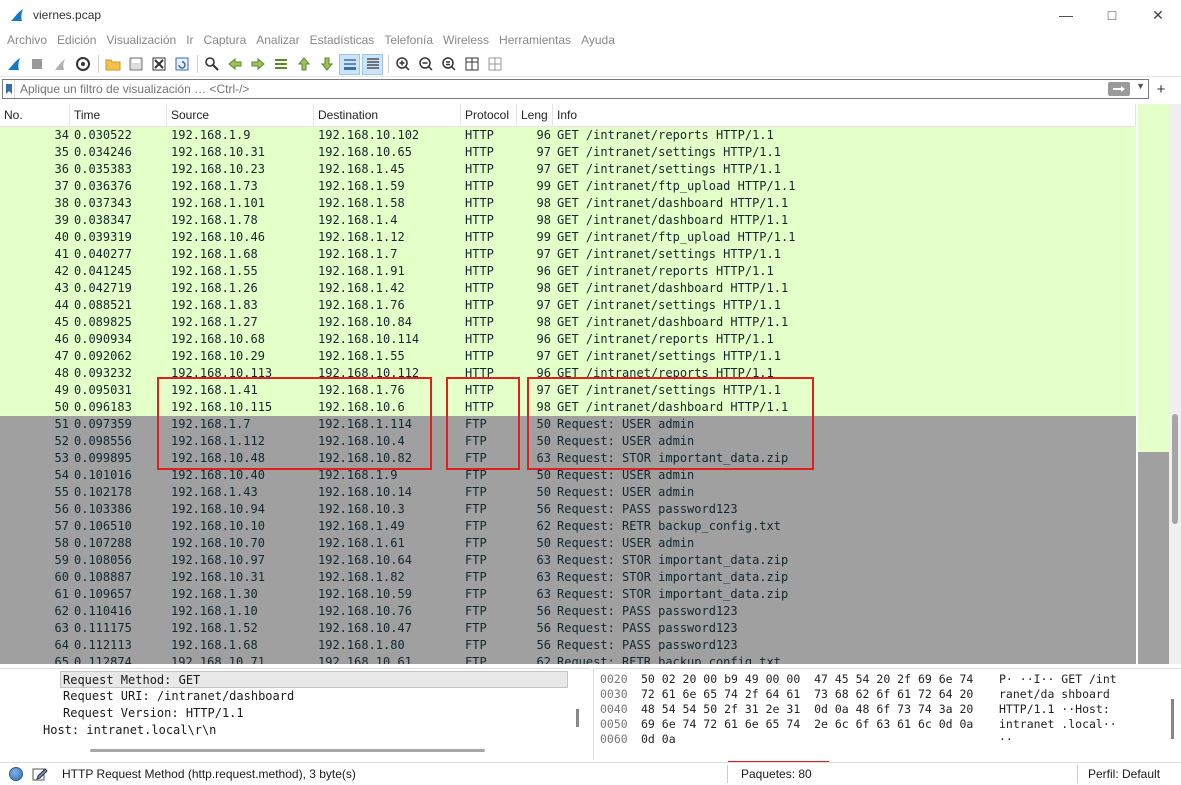 Image resolution: width=1181 pixels, height=785 pixels. I want to click on menu-ayuda: Ayuda, so click(598, 40).